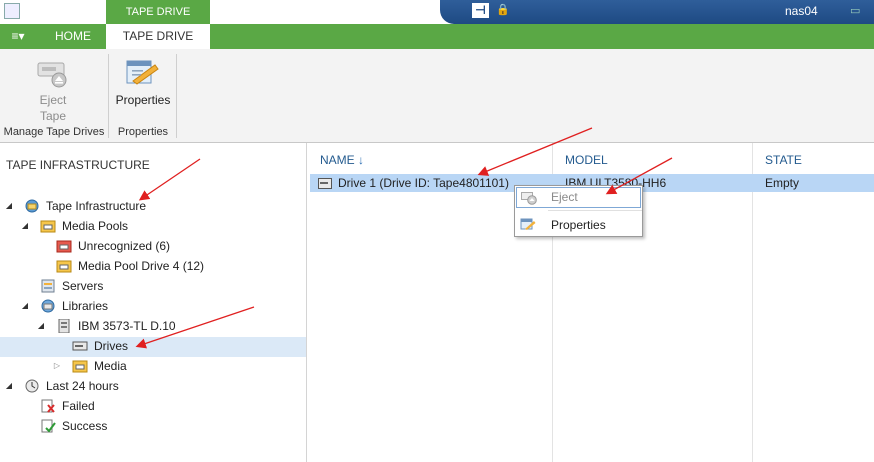 This screenshot has height=462, width=874. What do you see at coordinates (54, 132) in the screenshot?
I see `ribbon-group-manage-tape-drives: Manage Tape Drives` at bounding box center [54, 132].